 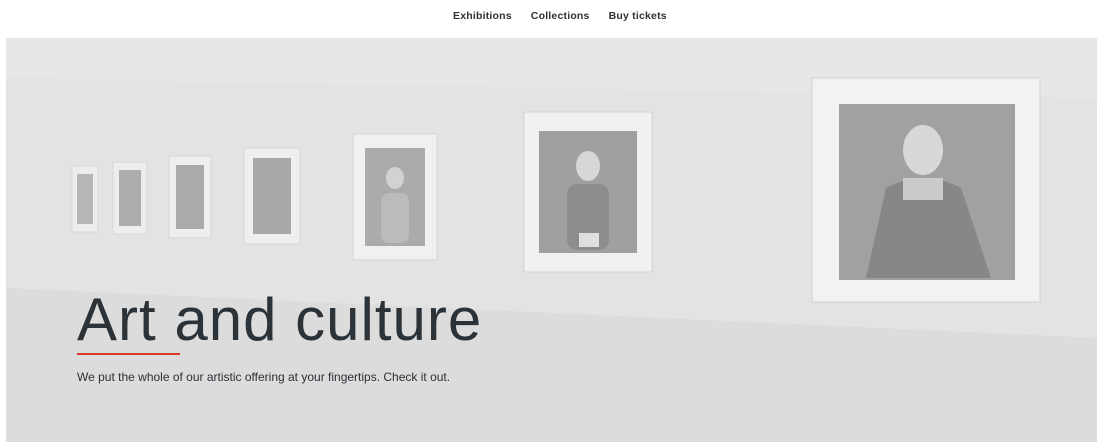 What do you see at coordinates (128, 354) in the screenshot?
I see `title-accent-underline` at bounding box center [128, 354].